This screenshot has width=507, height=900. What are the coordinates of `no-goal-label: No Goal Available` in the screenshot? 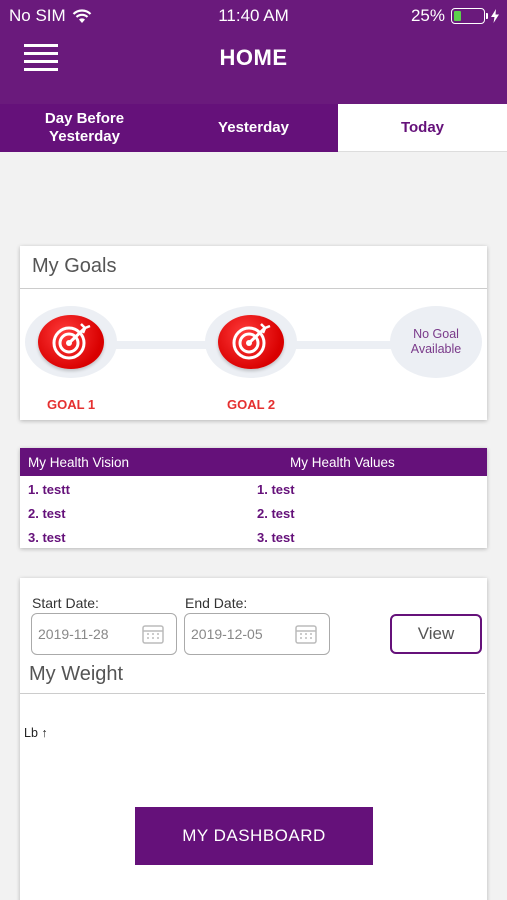 It's located at (436, 341).